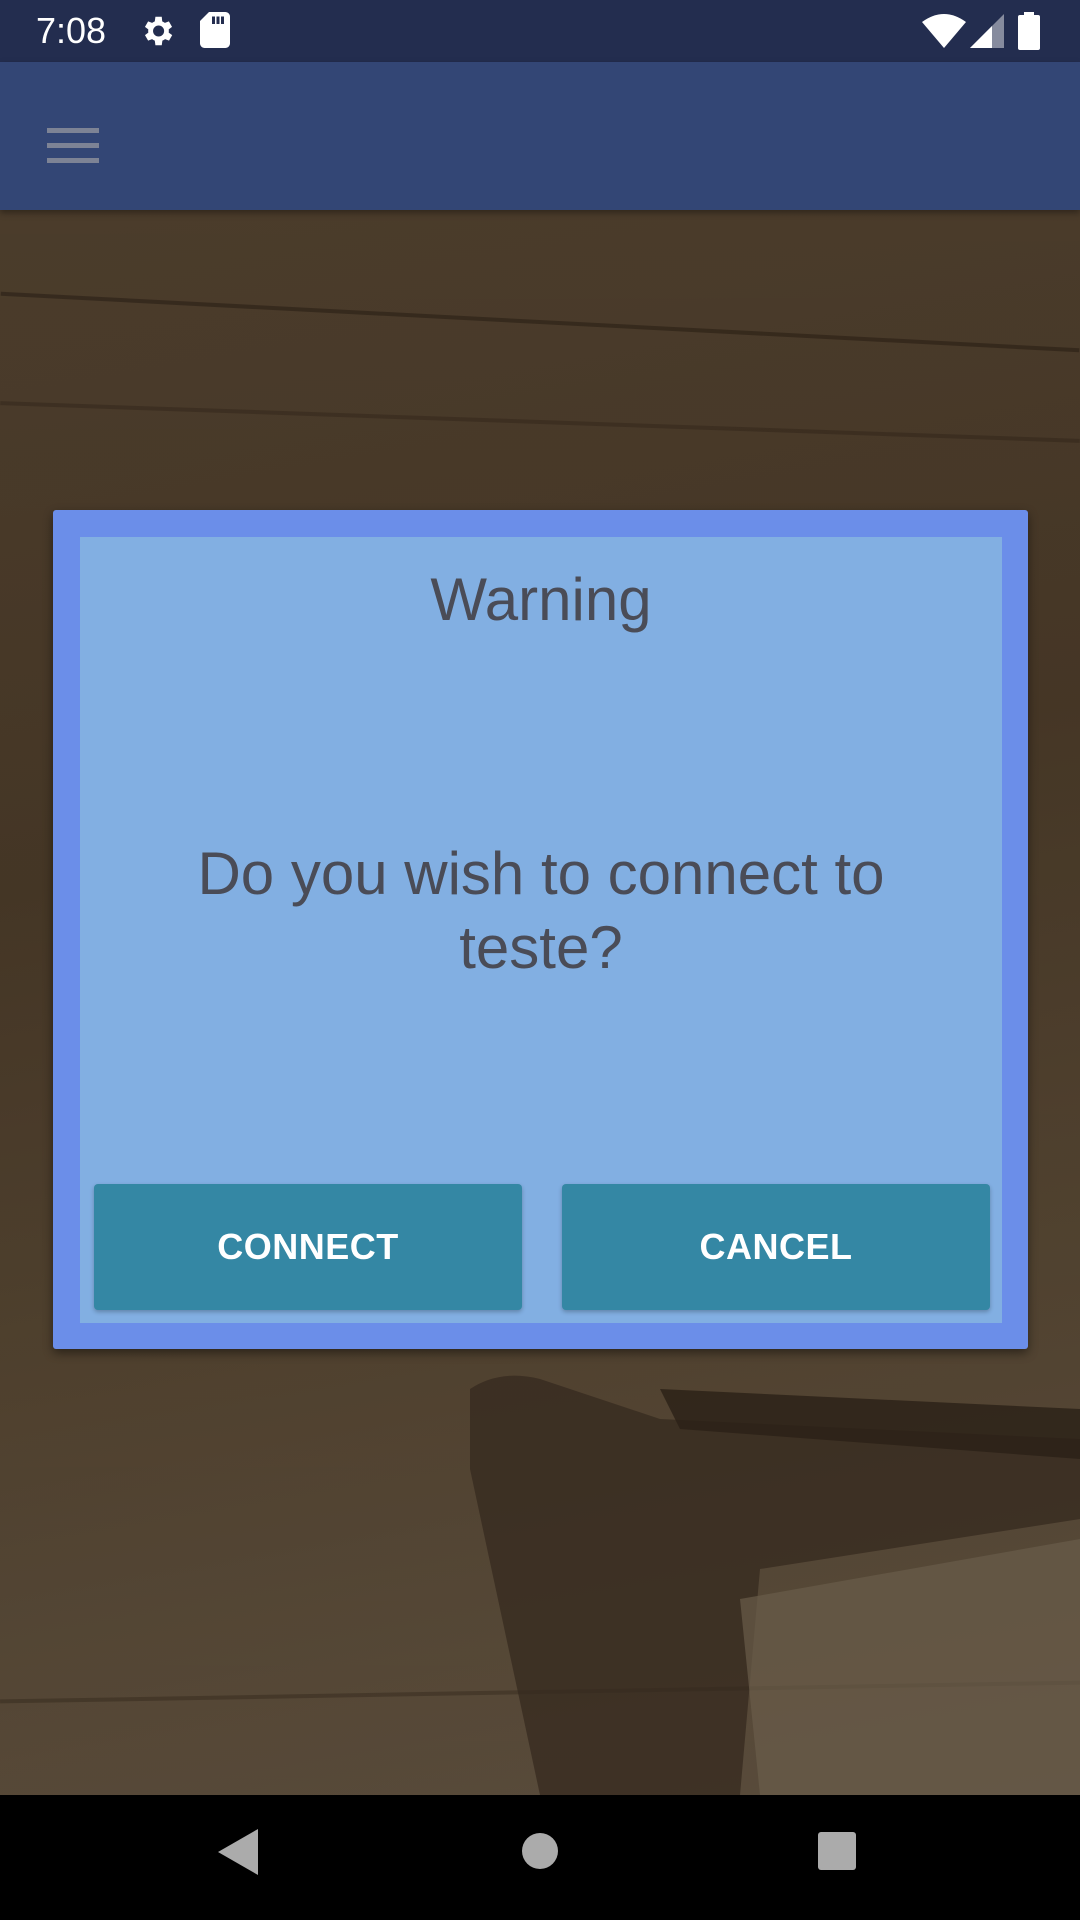 The width and height of the screenshot is (1080, 1920). I want to click on dialog-message: Do you wish to connect to teste?, so click(541, 910).